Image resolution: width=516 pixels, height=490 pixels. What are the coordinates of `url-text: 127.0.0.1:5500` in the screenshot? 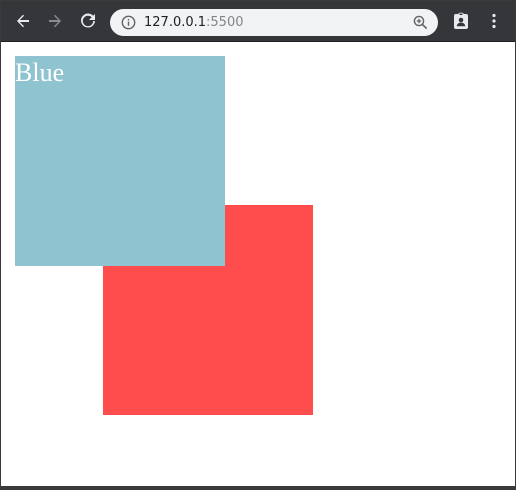 It's located at (194, 22).